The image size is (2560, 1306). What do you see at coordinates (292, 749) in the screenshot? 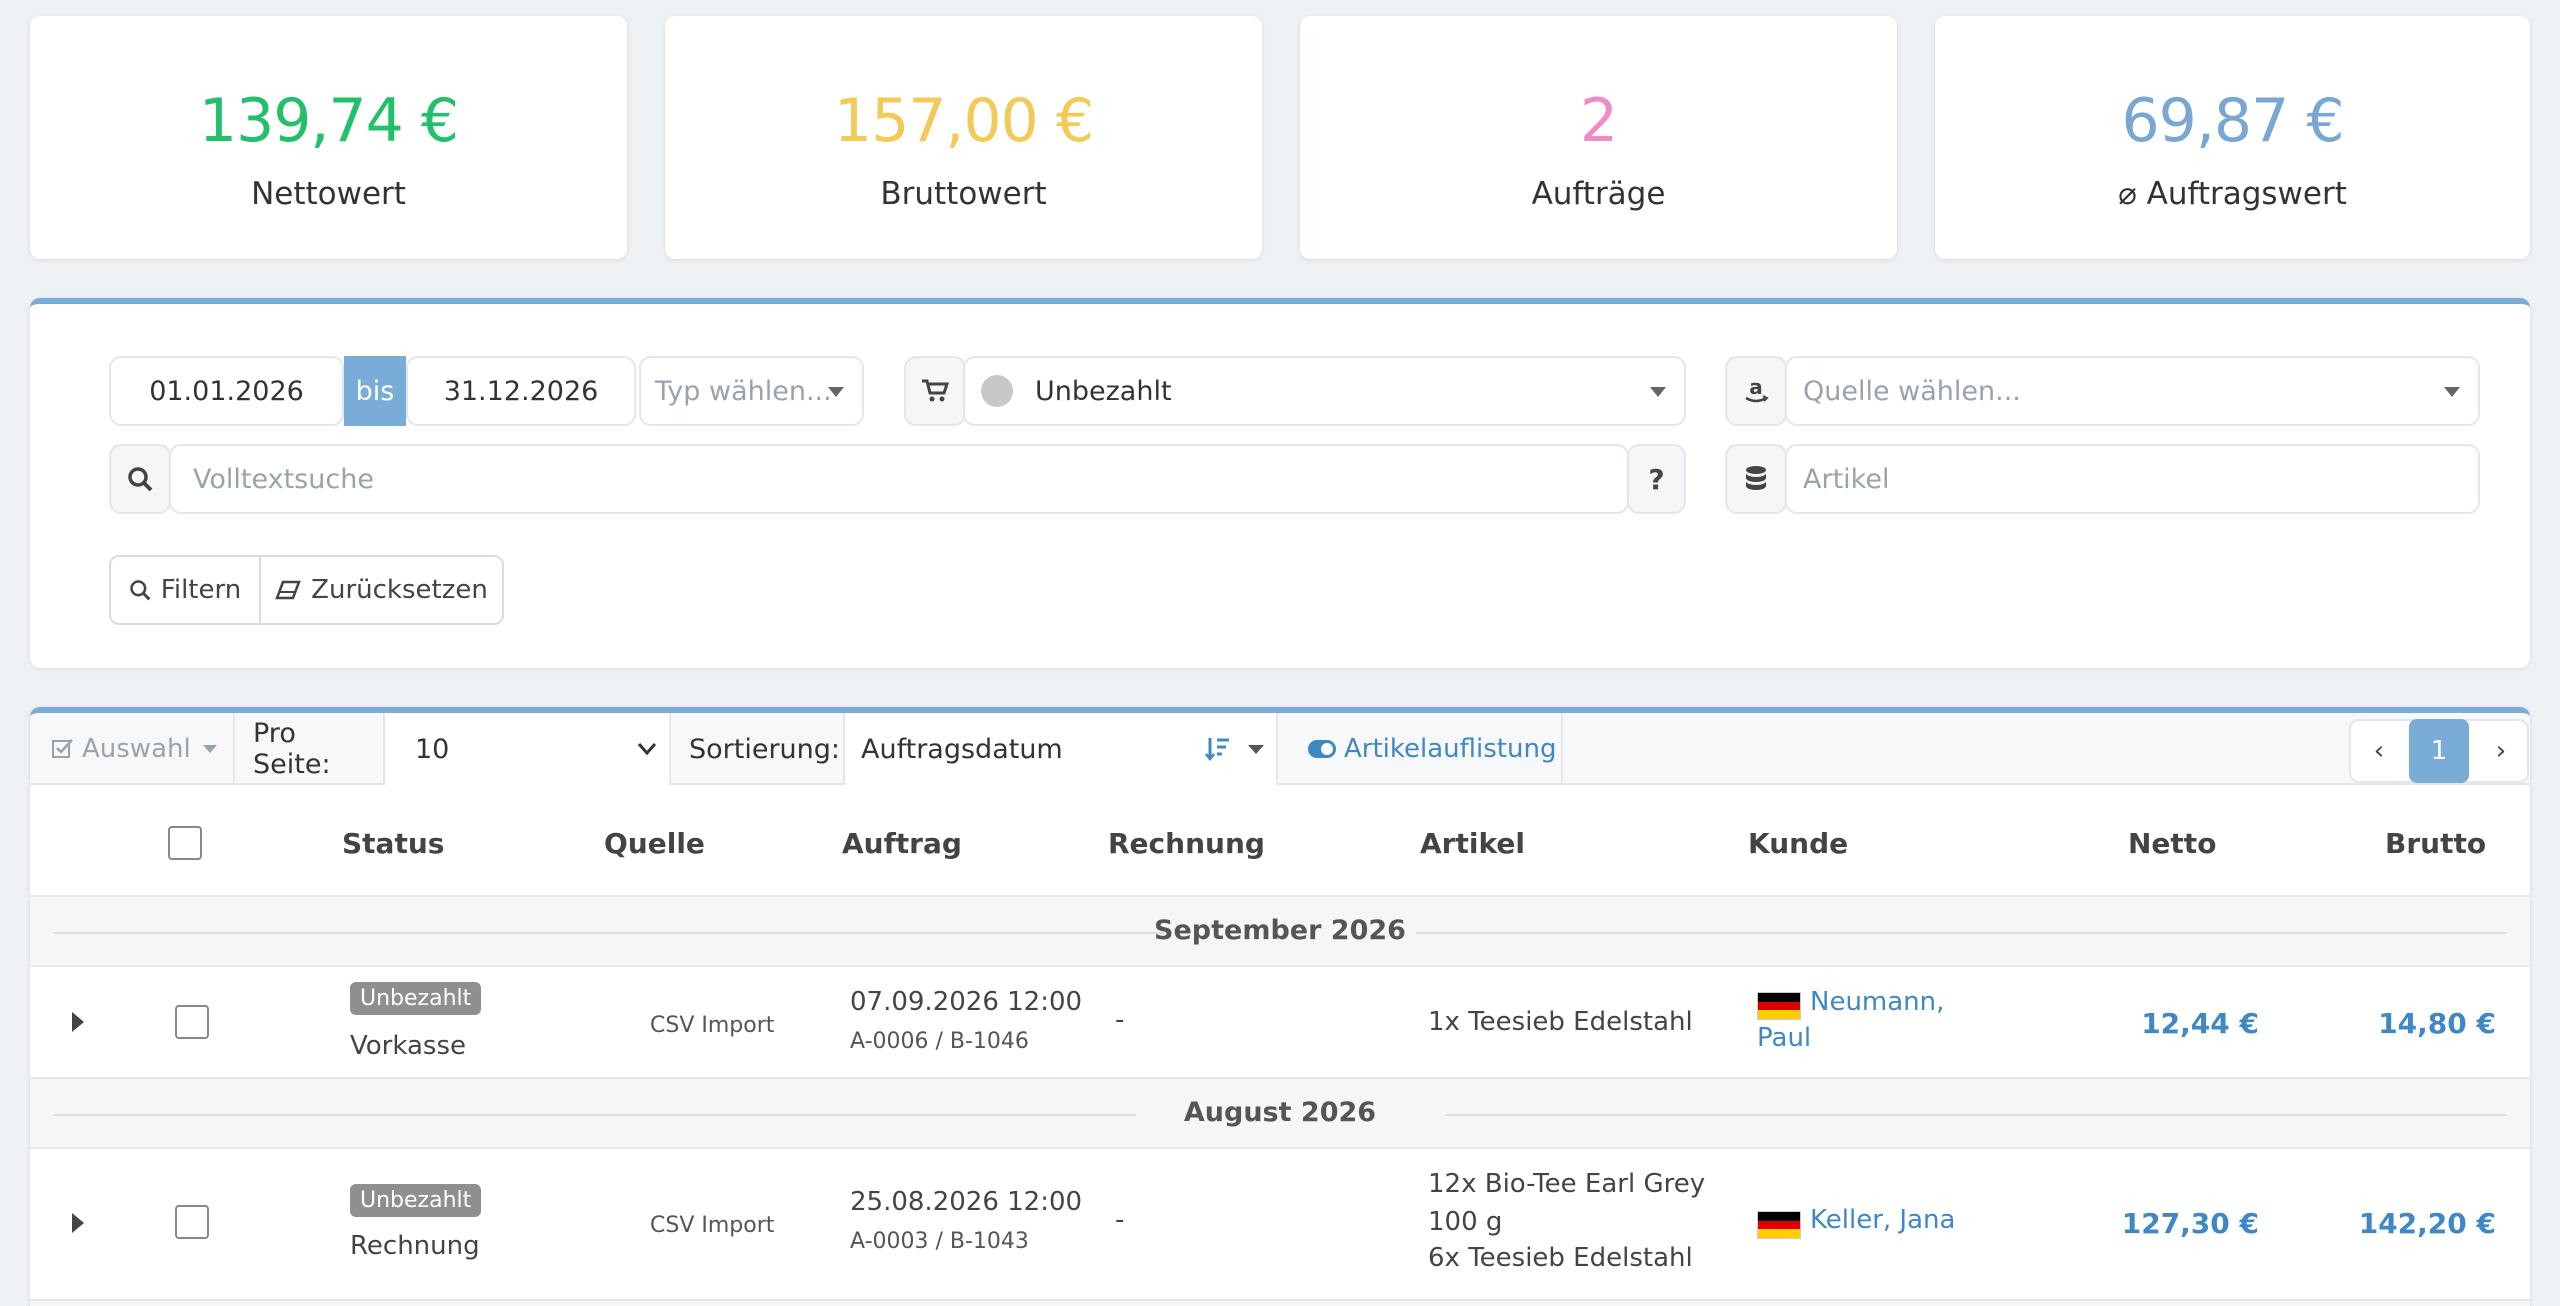
I see `per-page-label-text: Pro Seite:` at bounding box center [292, 749].